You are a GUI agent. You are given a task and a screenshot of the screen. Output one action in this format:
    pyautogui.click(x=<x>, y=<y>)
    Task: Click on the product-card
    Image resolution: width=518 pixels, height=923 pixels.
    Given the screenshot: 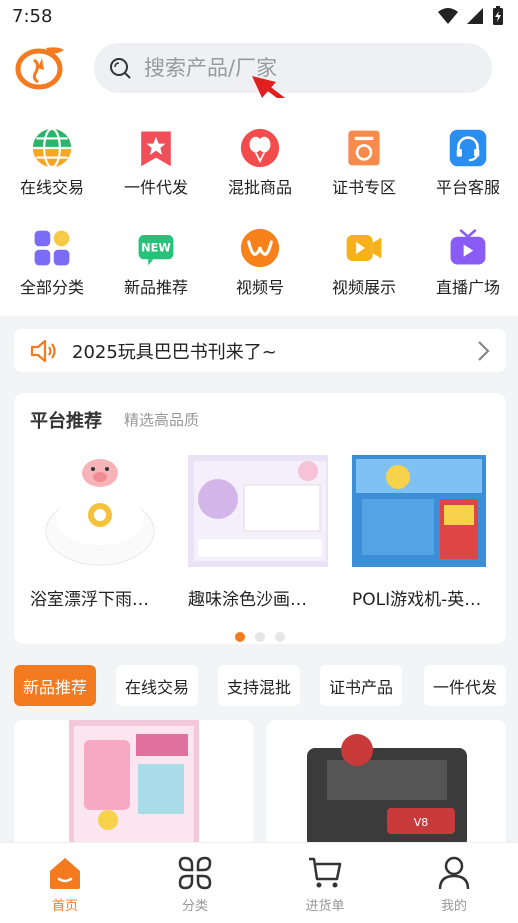 What is the action you would take?
    pyautogui.click(x=133, y=785)
    